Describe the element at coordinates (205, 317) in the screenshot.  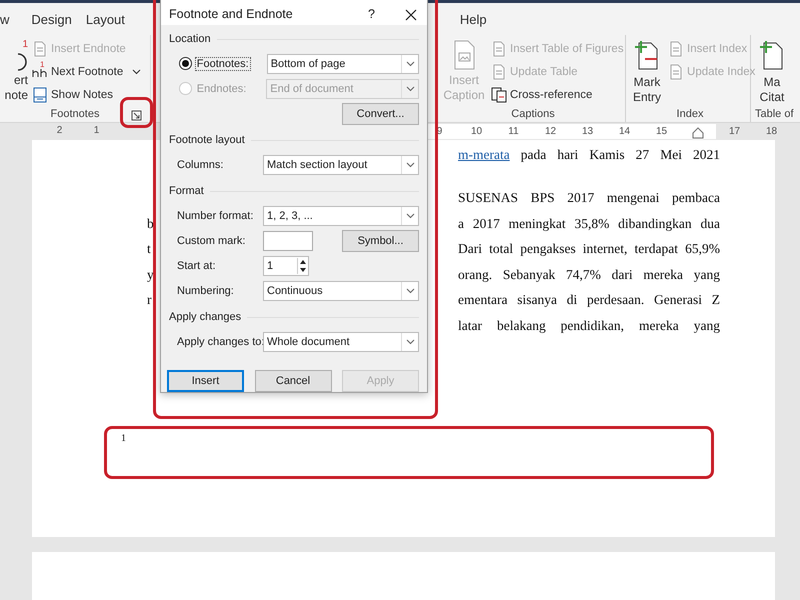
I see `section-heading: Apply changes` at that location.